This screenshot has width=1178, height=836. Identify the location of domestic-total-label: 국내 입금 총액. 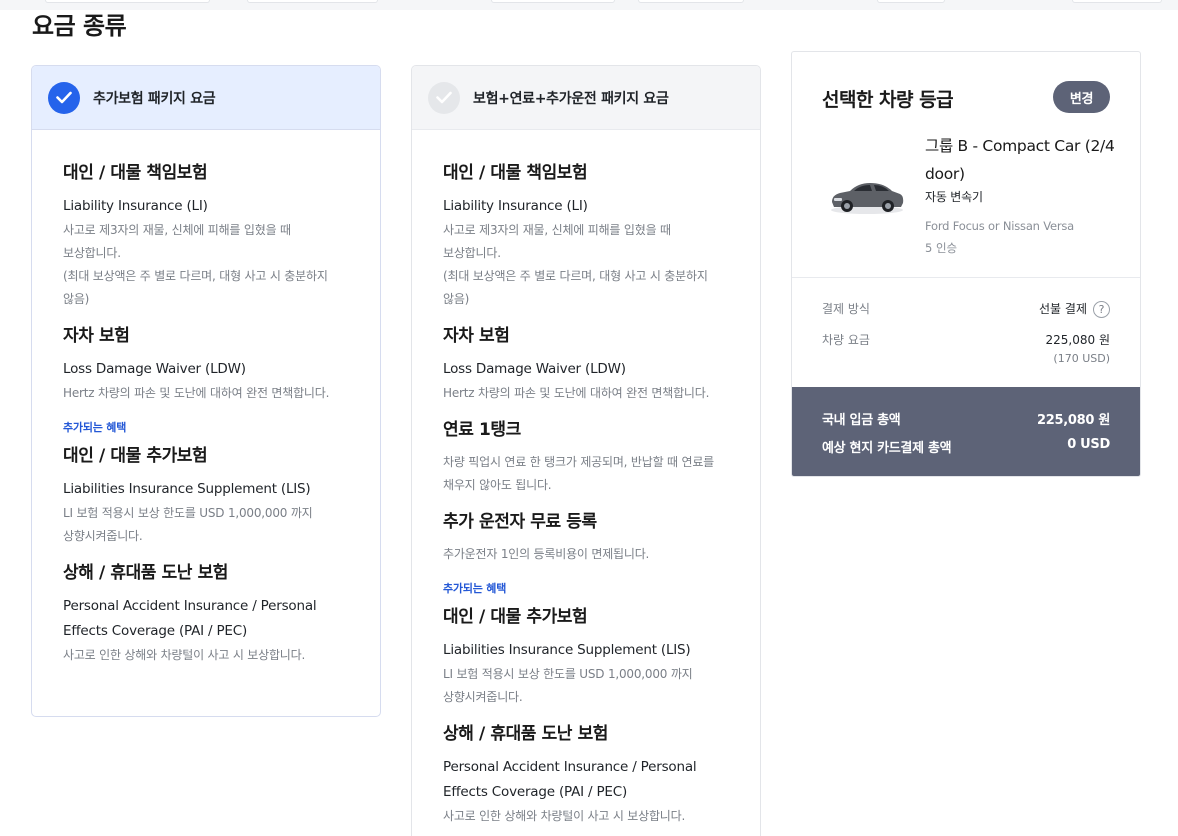
(861, 420).